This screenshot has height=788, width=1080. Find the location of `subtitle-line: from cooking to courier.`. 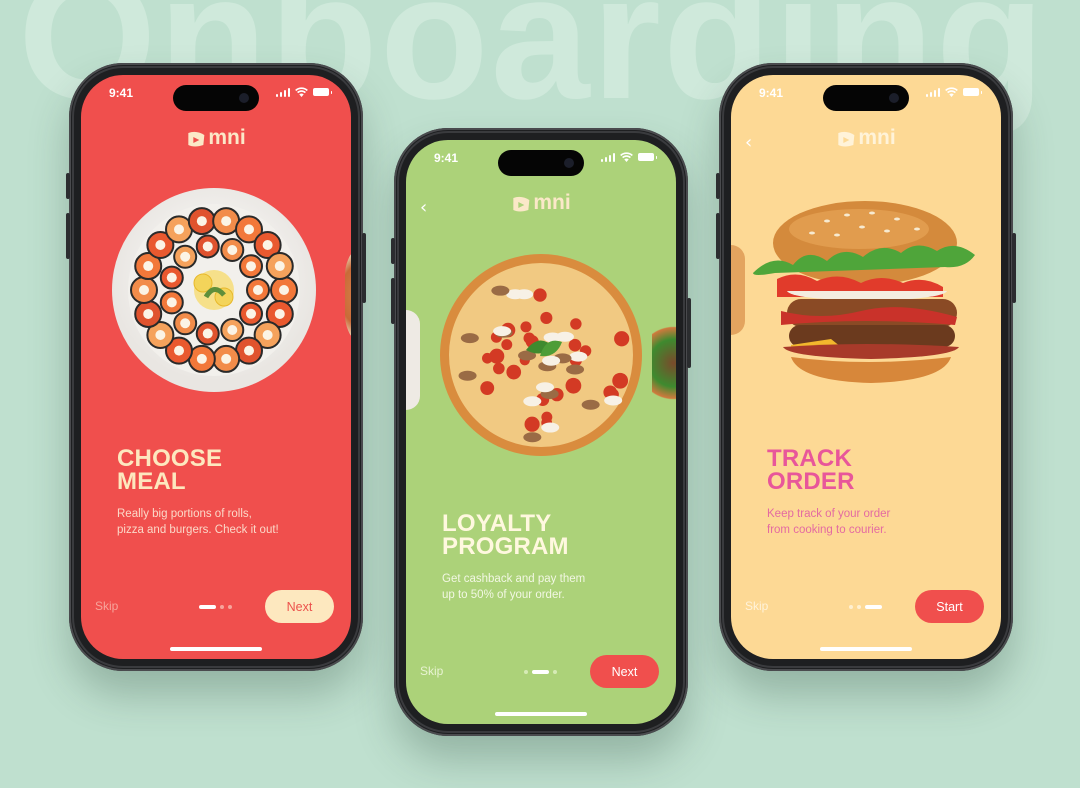

subtitle-line: from cooking to courier. is located at coordinates (827, 530).